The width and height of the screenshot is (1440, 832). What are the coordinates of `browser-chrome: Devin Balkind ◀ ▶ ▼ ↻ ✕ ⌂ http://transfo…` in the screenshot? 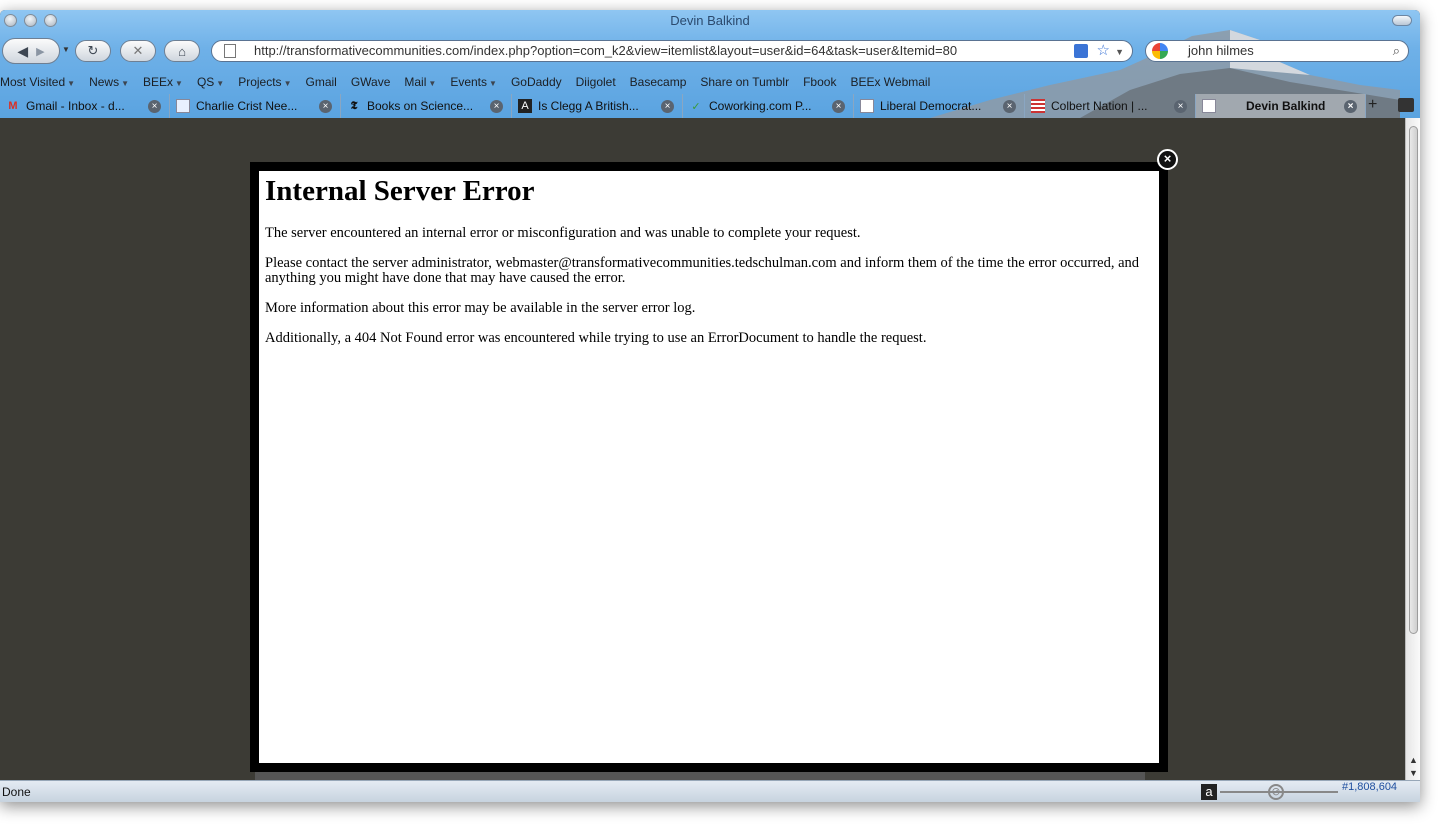 It's located at (710, 64).